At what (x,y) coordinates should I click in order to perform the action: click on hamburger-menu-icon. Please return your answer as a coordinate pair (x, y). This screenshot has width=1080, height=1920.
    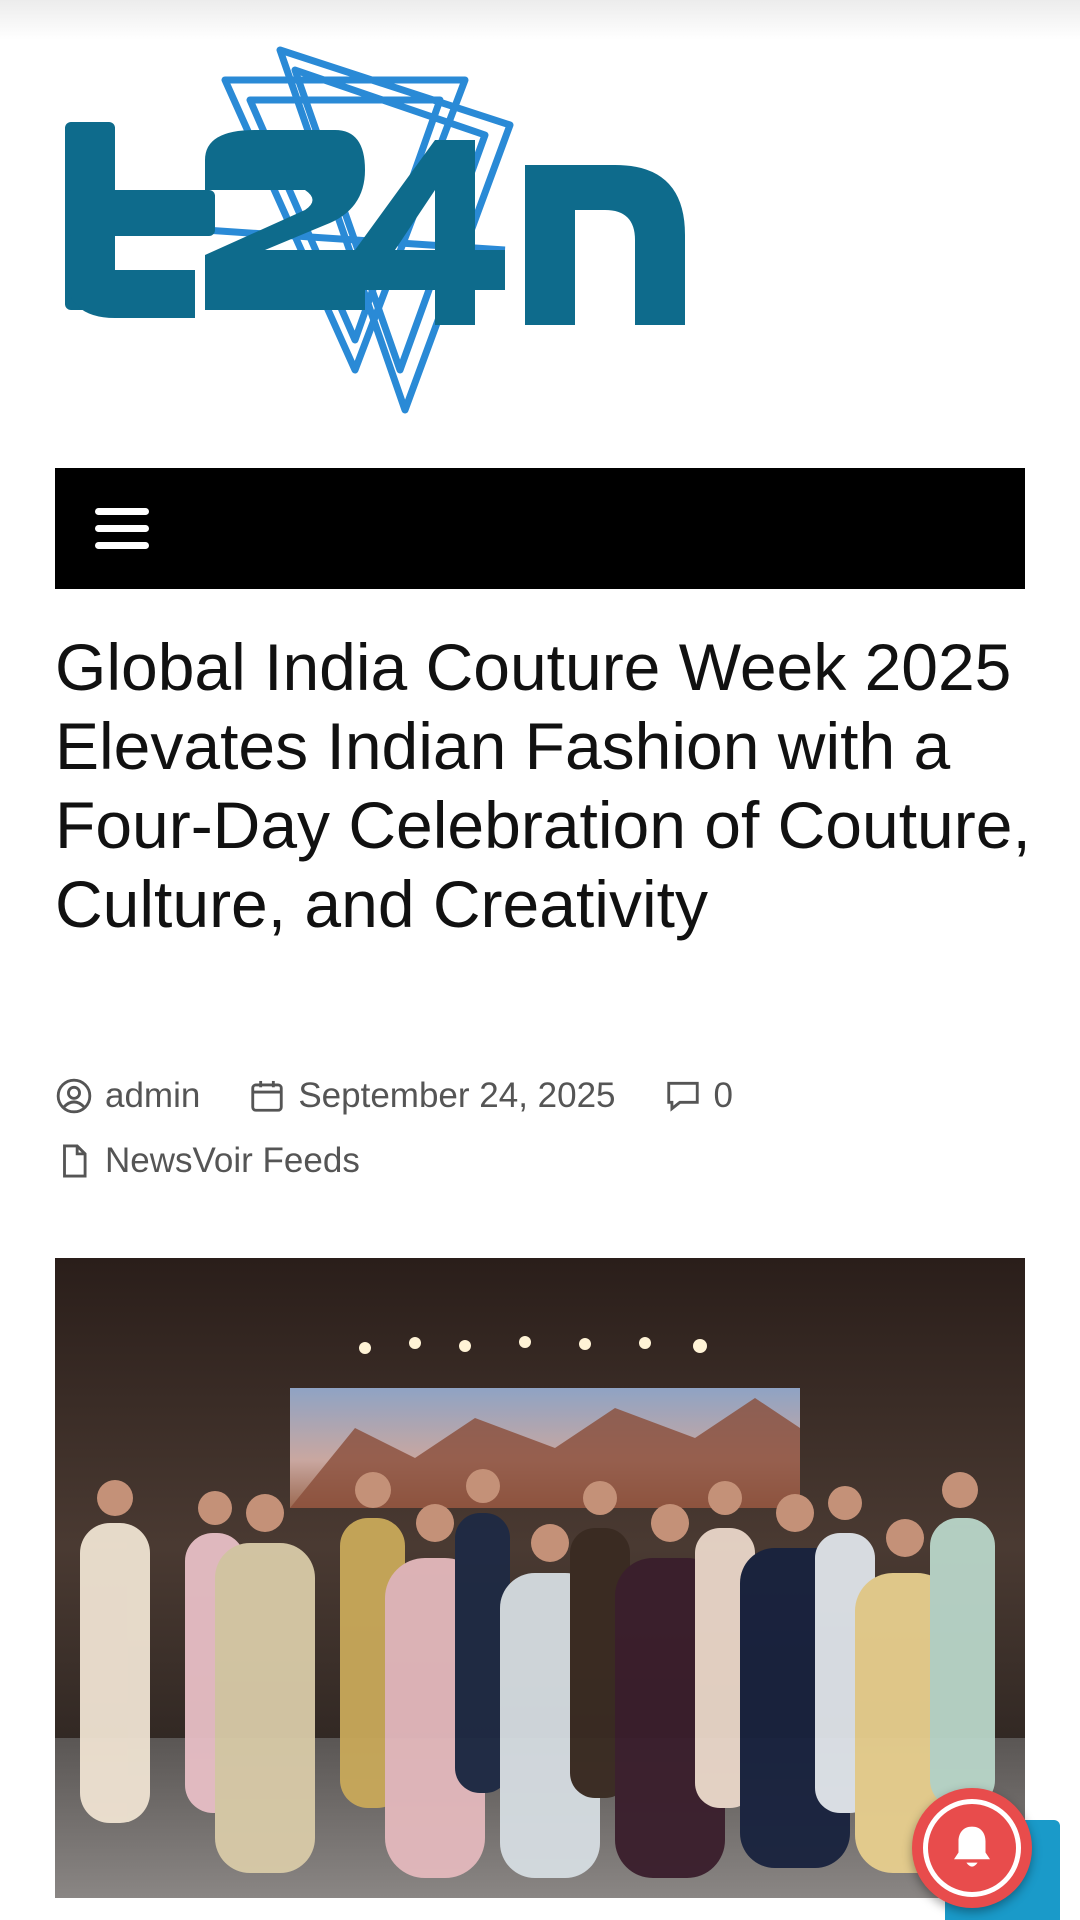
    Looking at the image, I should click on (127, 528).